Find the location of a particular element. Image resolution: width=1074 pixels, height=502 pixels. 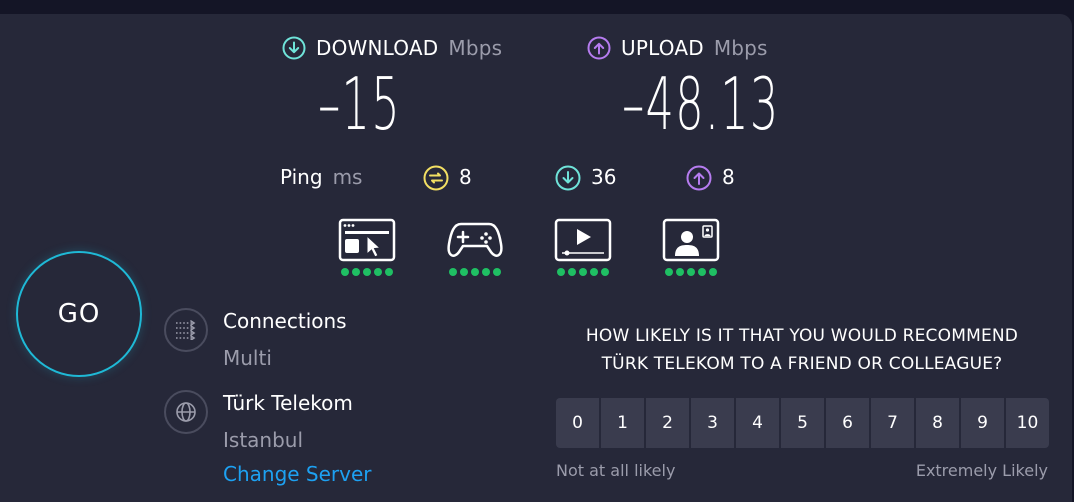

video-streaming-icon is located at coordinates (583, 240).